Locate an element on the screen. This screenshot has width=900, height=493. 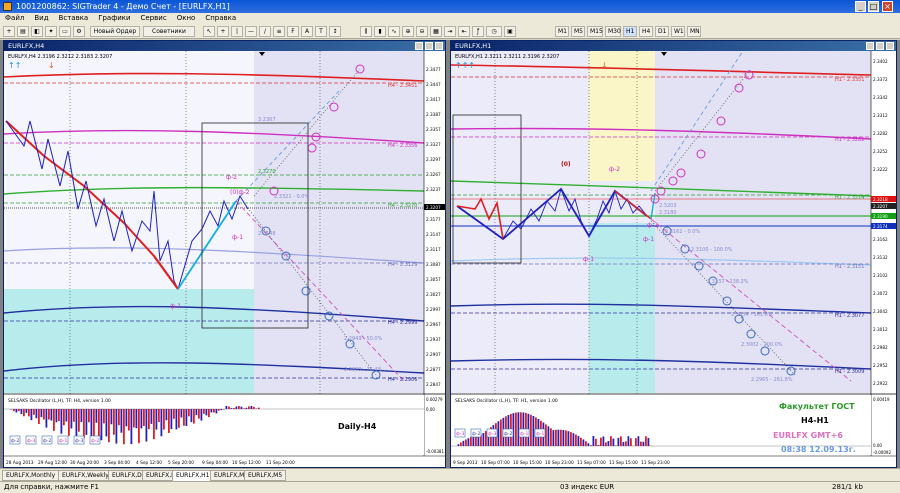
tf-h1-button: H1 is located at coordinates (630, 31).